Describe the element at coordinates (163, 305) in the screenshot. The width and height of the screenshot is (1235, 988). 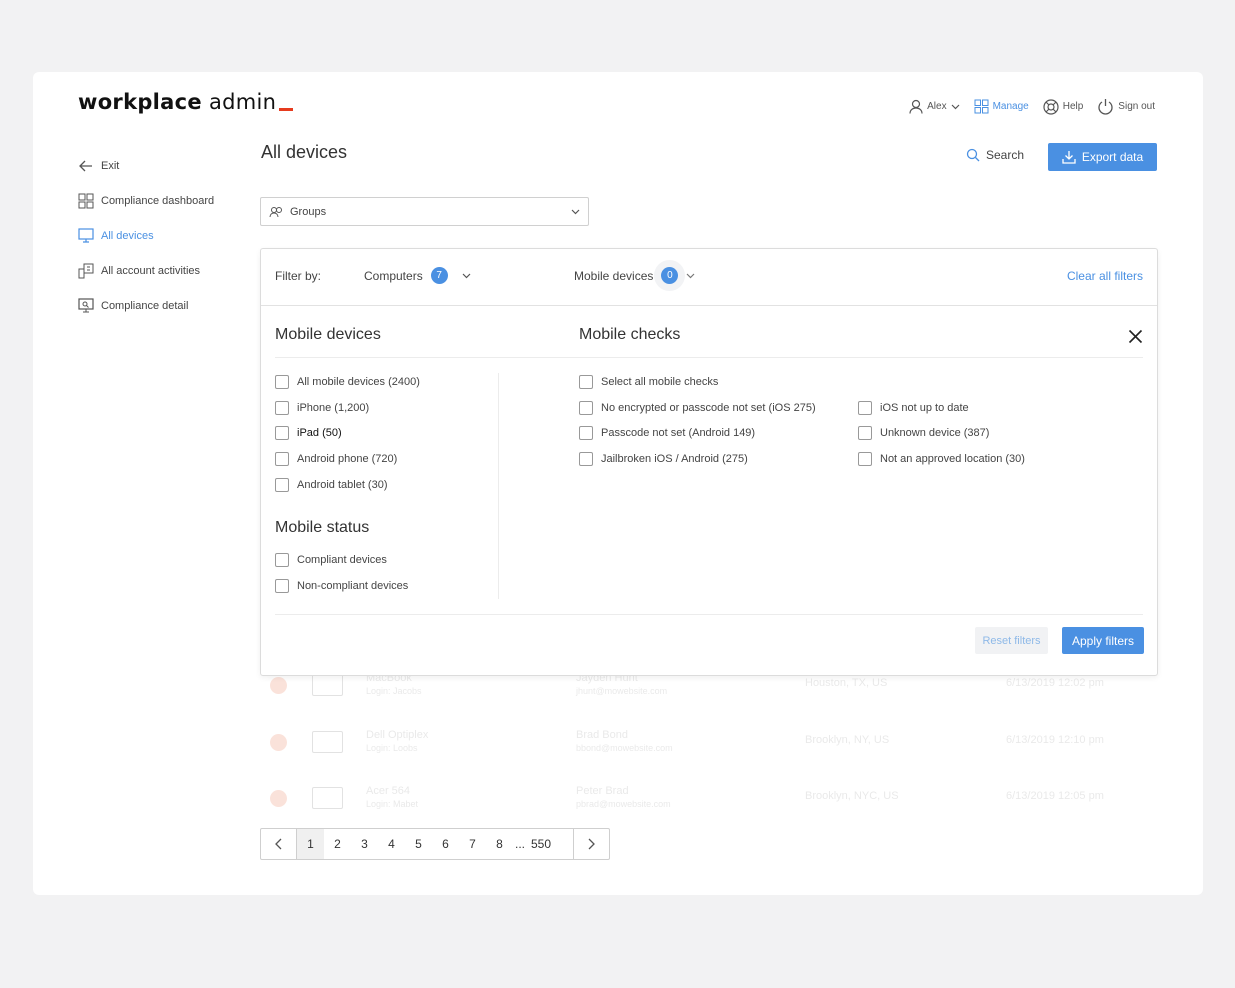
I see `sidebar-item-compliance-detail: Compliance detail` at that location.